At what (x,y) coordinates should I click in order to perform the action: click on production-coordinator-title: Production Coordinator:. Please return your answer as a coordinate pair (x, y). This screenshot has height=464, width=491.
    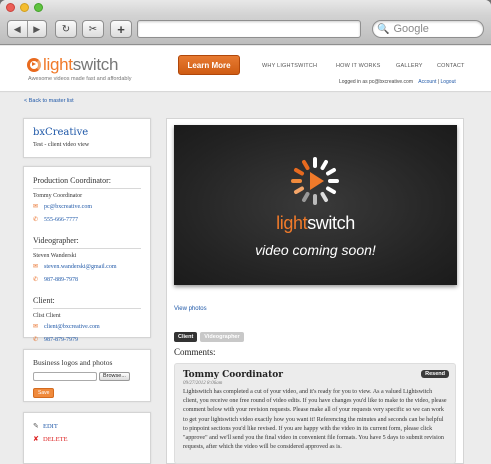
    Looking at the image, I should click on (72, 180).